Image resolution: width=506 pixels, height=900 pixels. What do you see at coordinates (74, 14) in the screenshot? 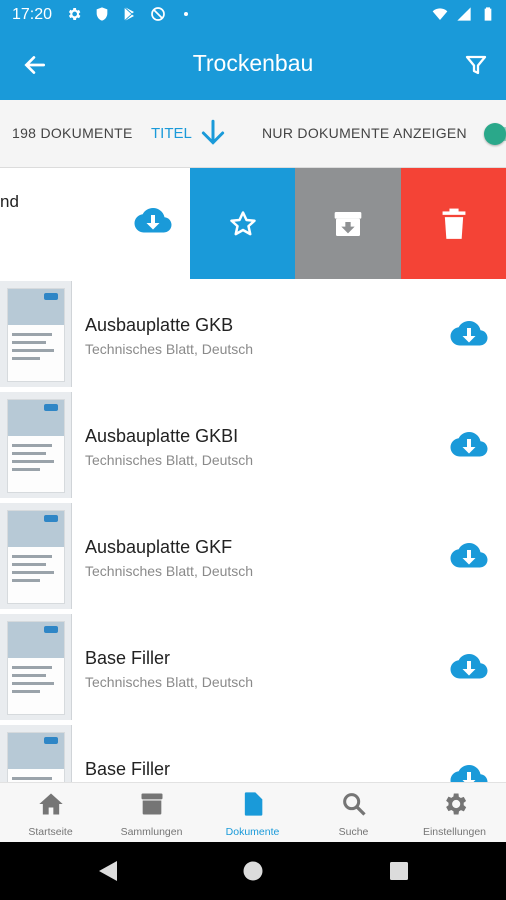
I see `settings-status-icon` at bounding box center [74, 14].